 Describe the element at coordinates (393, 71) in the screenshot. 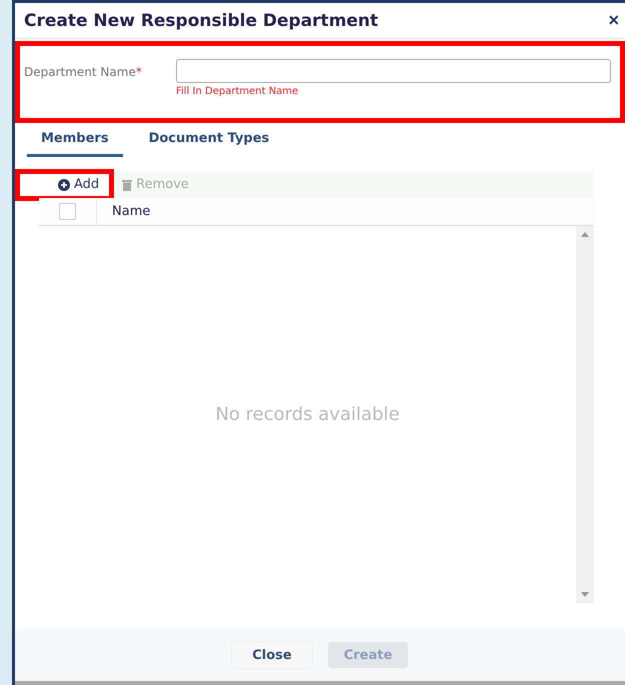

I see `department-name-field` at that location.